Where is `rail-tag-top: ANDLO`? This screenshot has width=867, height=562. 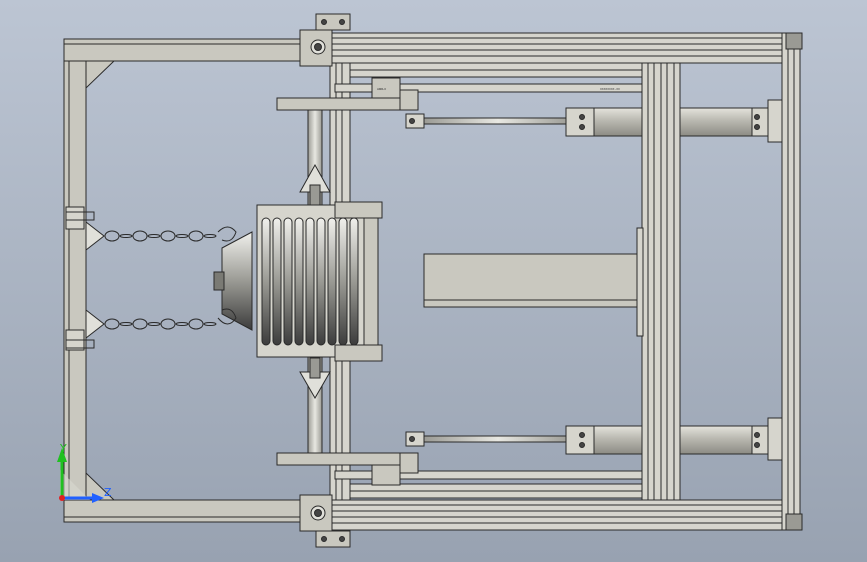 rail-tag-top: ANDLO is located at coordinates (381, 89).